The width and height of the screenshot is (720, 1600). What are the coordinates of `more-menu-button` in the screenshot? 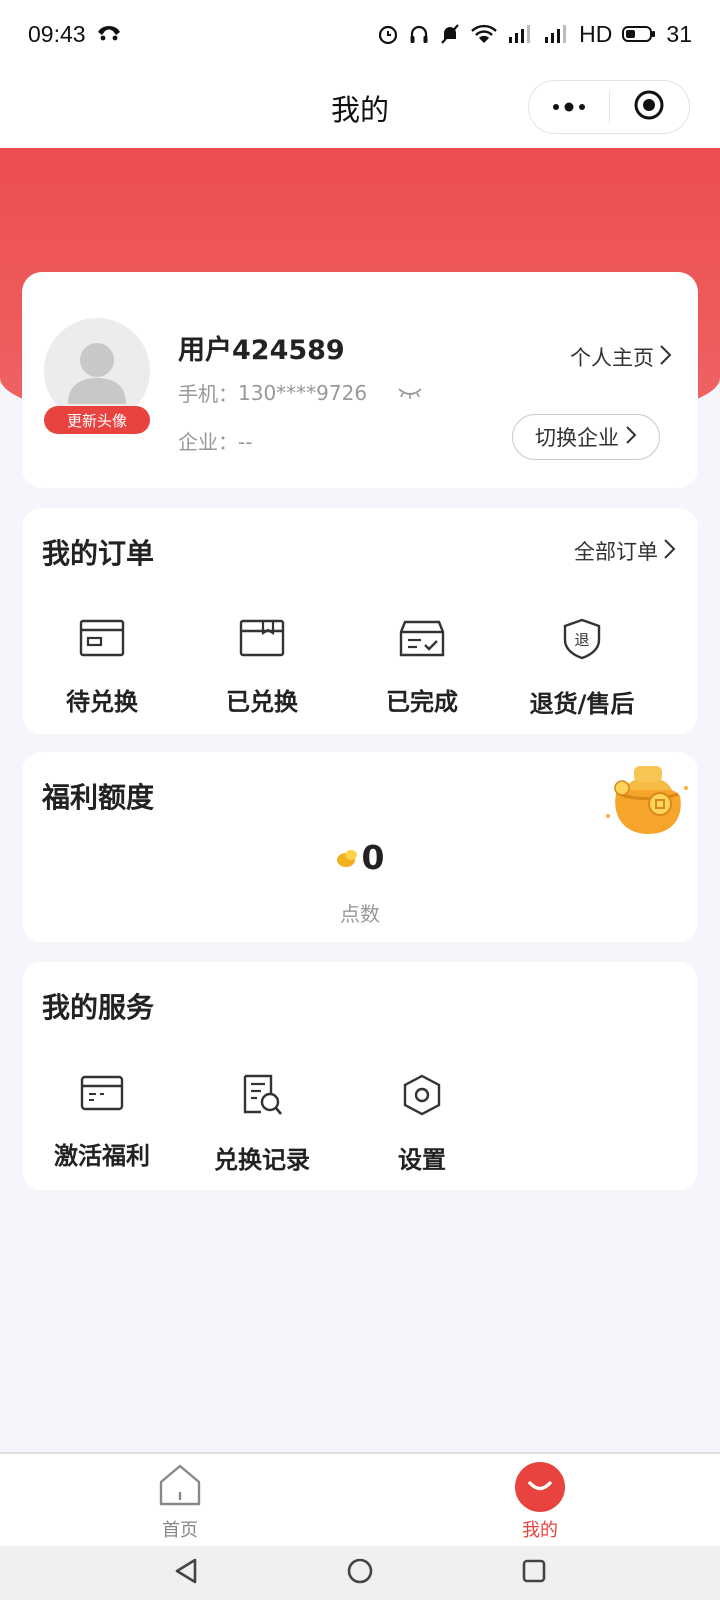 It's located at (569, 107).